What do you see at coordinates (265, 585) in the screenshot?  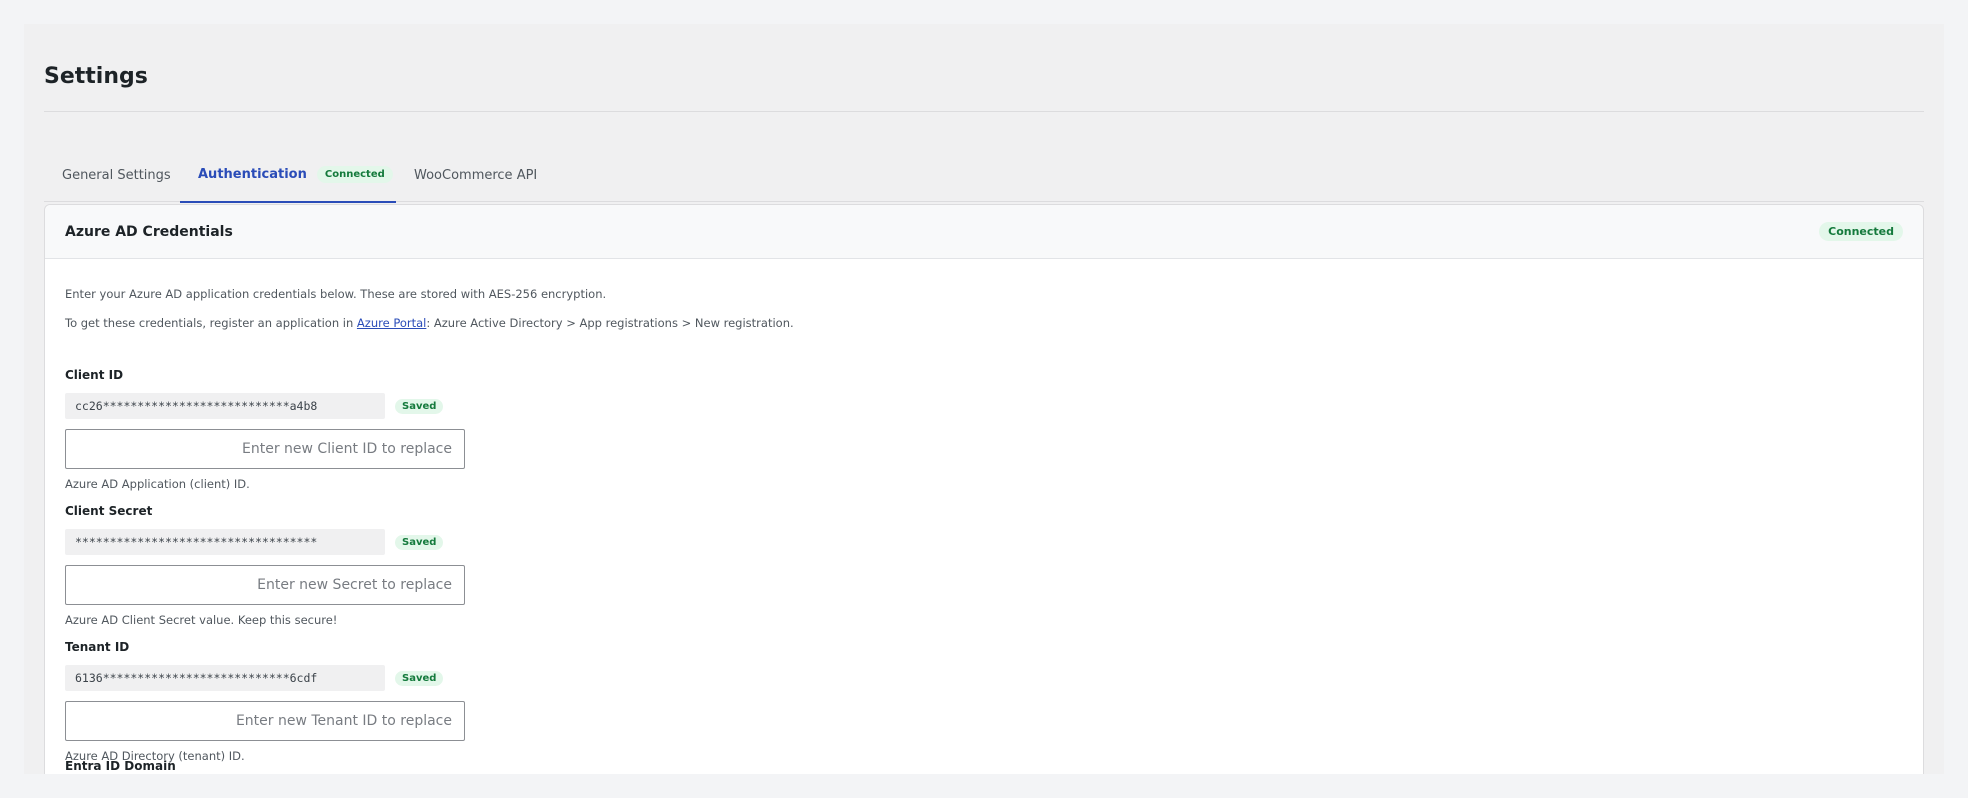 I see `client-secret-input` at bounding box center [265, 585].